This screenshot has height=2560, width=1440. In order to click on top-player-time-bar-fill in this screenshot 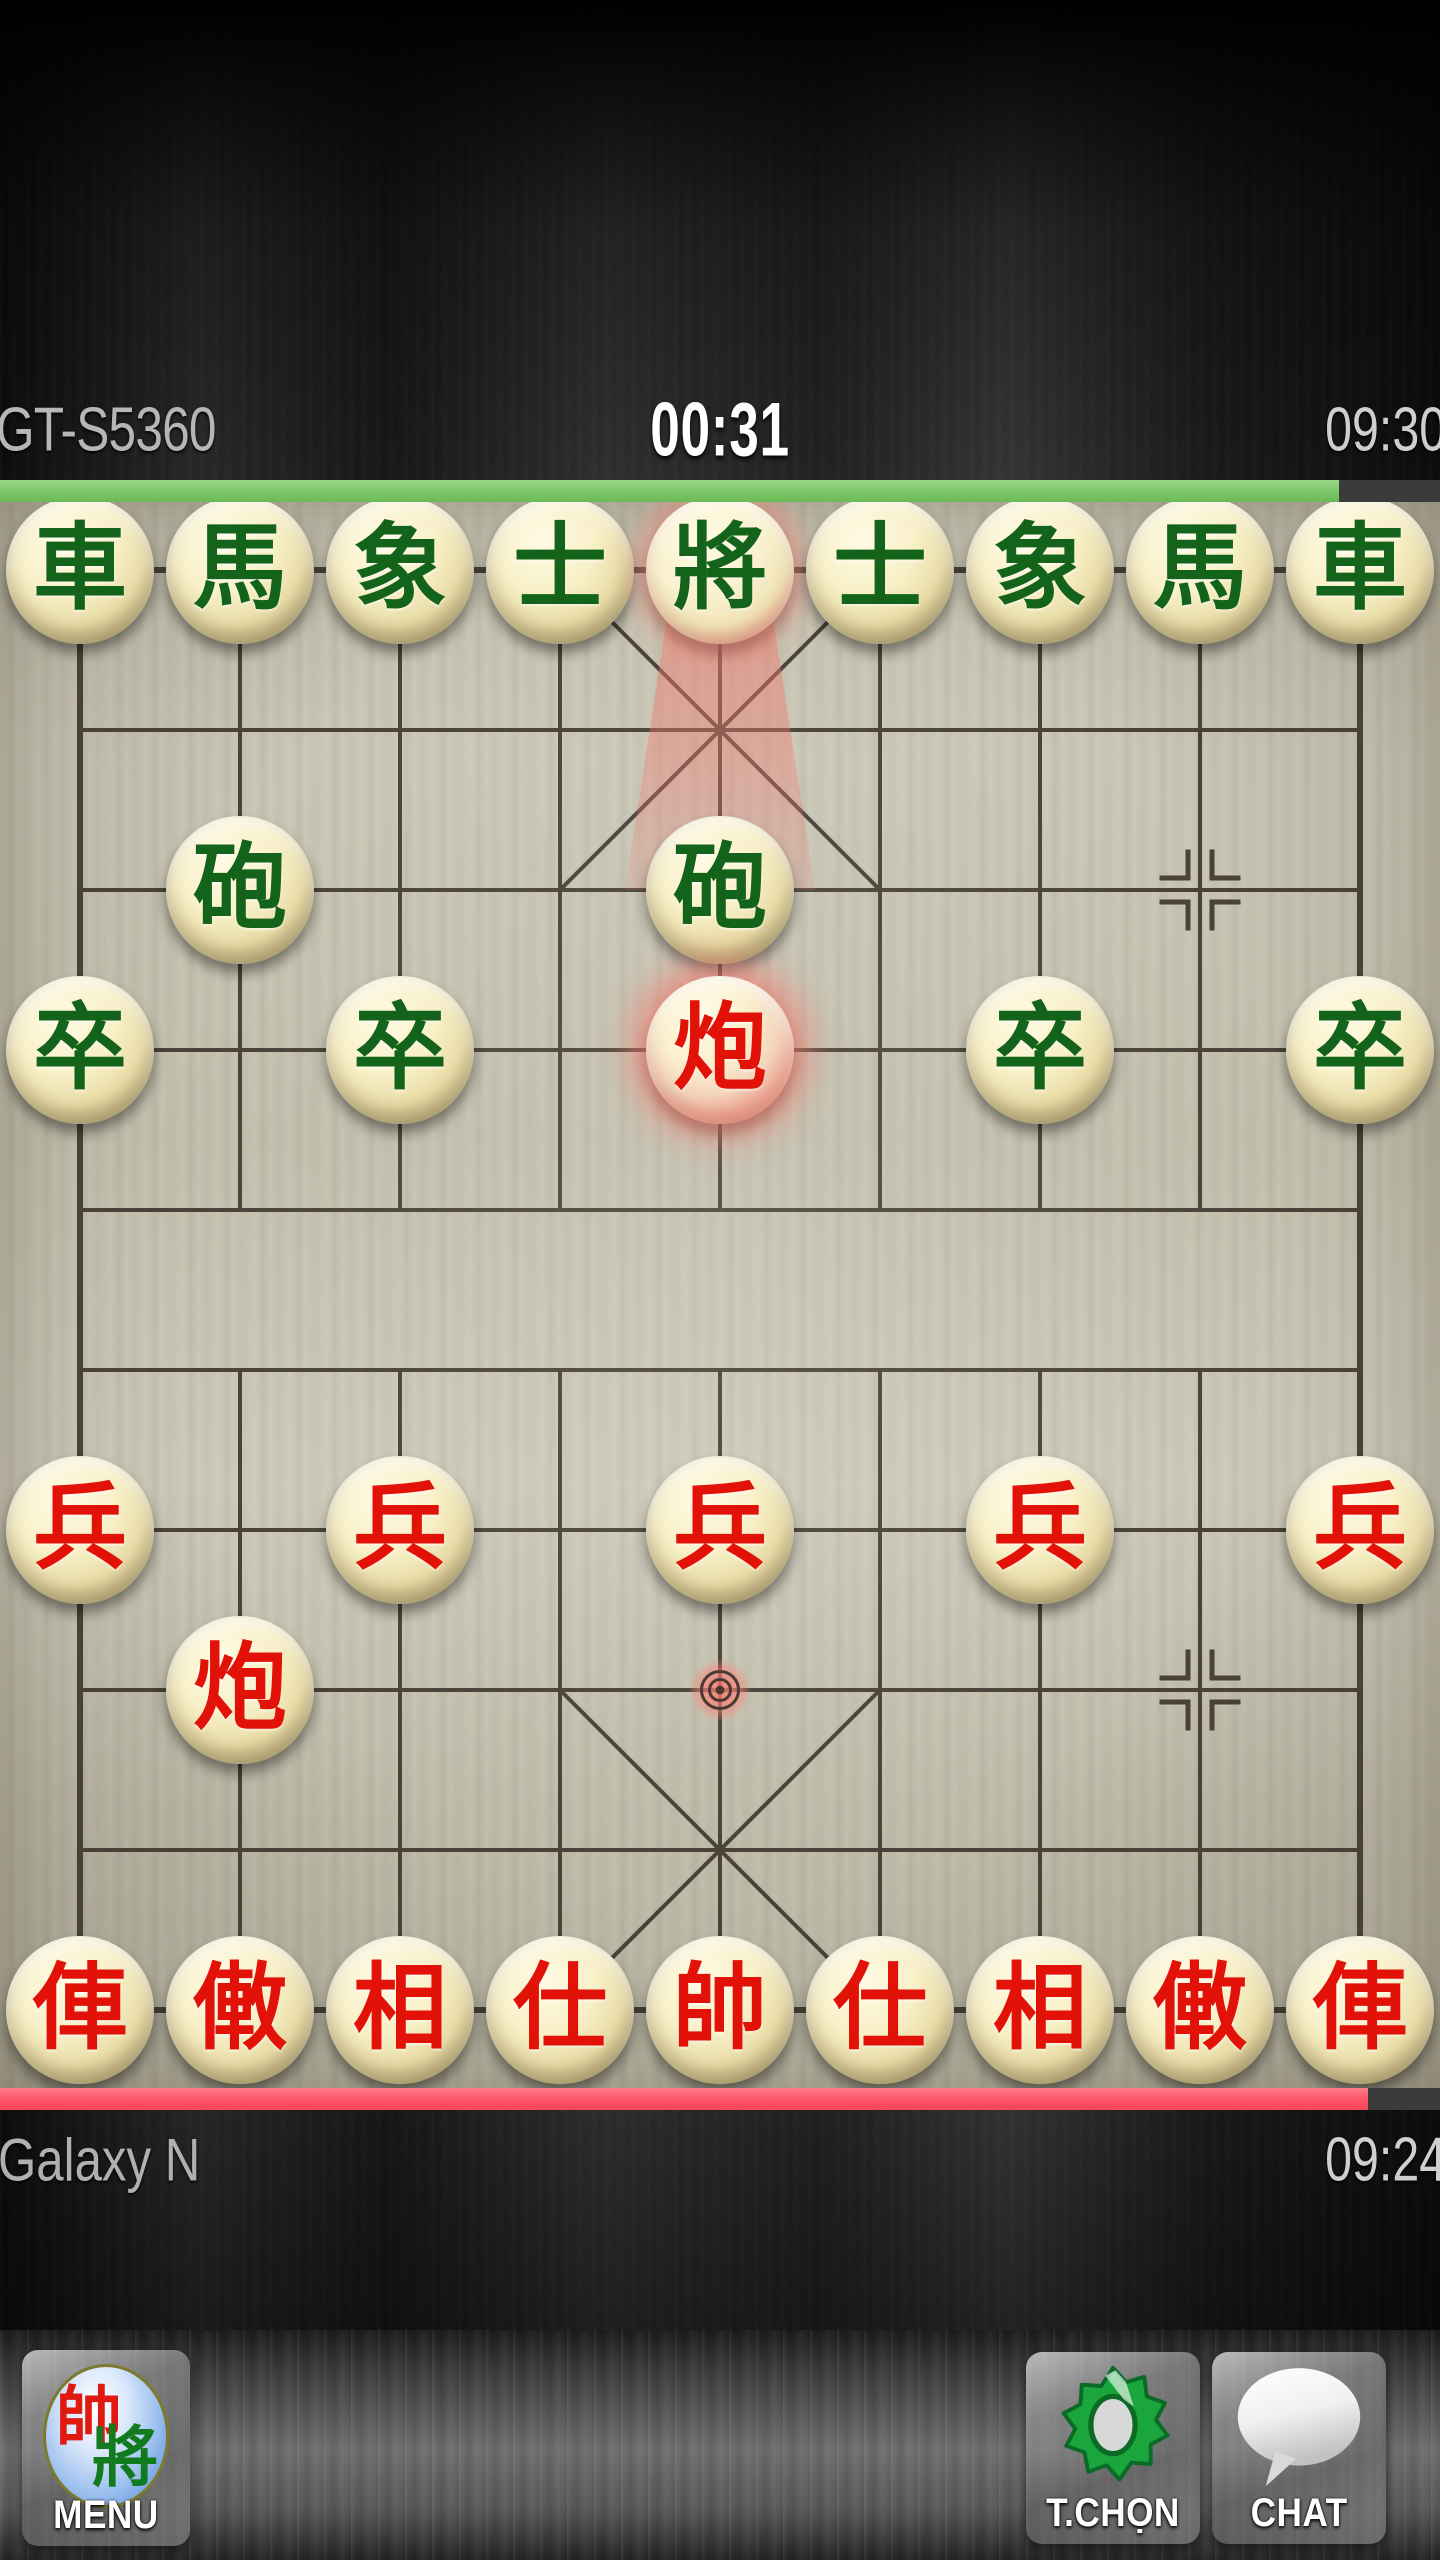, I will do `click(670, 491)`.